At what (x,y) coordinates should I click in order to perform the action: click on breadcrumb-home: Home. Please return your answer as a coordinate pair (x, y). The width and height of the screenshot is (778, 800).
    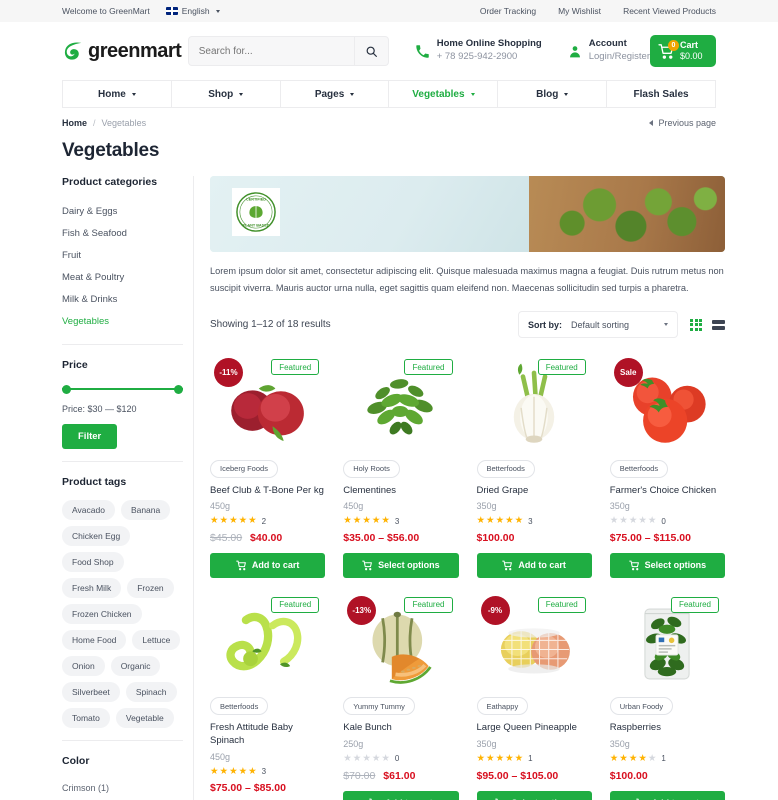
    Looking at the image, I should click on (74, 123).